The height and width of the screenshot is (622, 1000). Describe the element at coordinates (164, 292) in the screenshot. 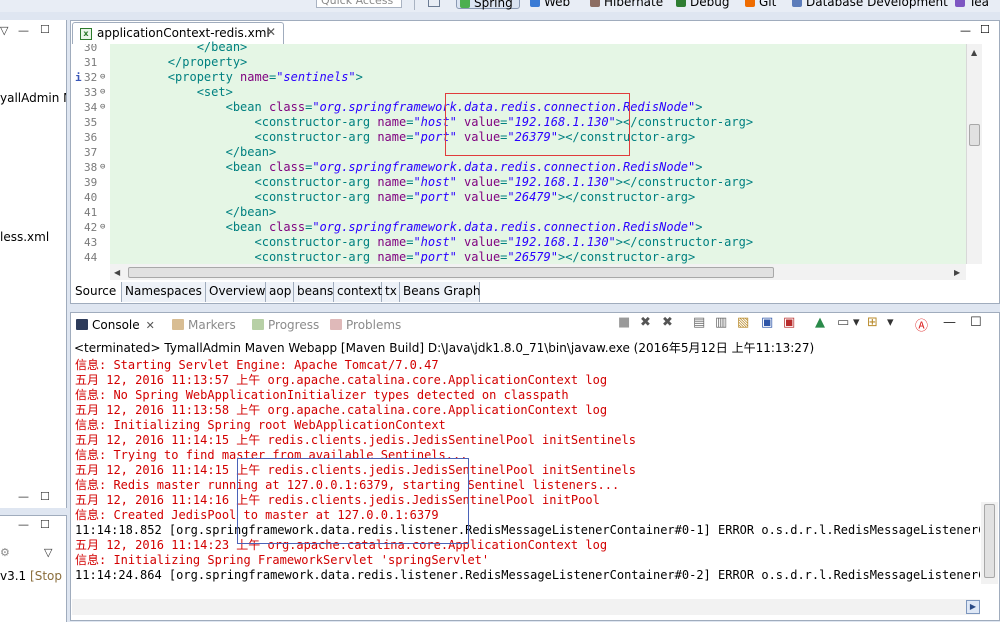

I see `editor-page-tab-namespaces: Namespaces` at that location.